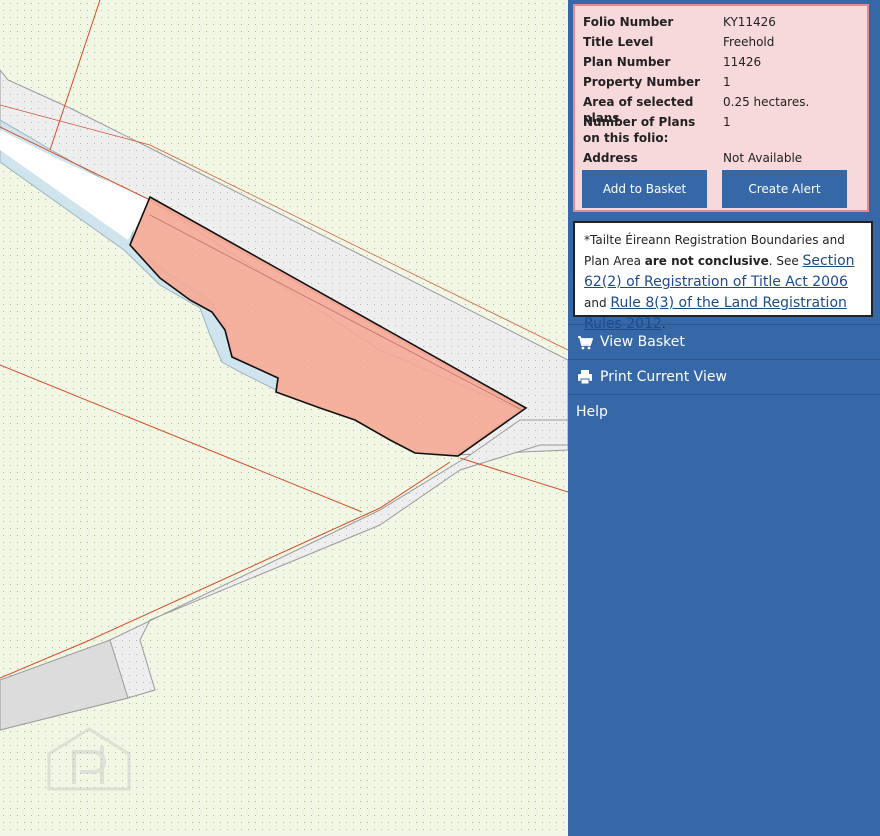 Image resolution: width=880 pixels, height=836 pixels. What do you see at coordinates (628, 22) in the screenshot?
I see `info-label: Folio Number` at bounding box center [628, 22].